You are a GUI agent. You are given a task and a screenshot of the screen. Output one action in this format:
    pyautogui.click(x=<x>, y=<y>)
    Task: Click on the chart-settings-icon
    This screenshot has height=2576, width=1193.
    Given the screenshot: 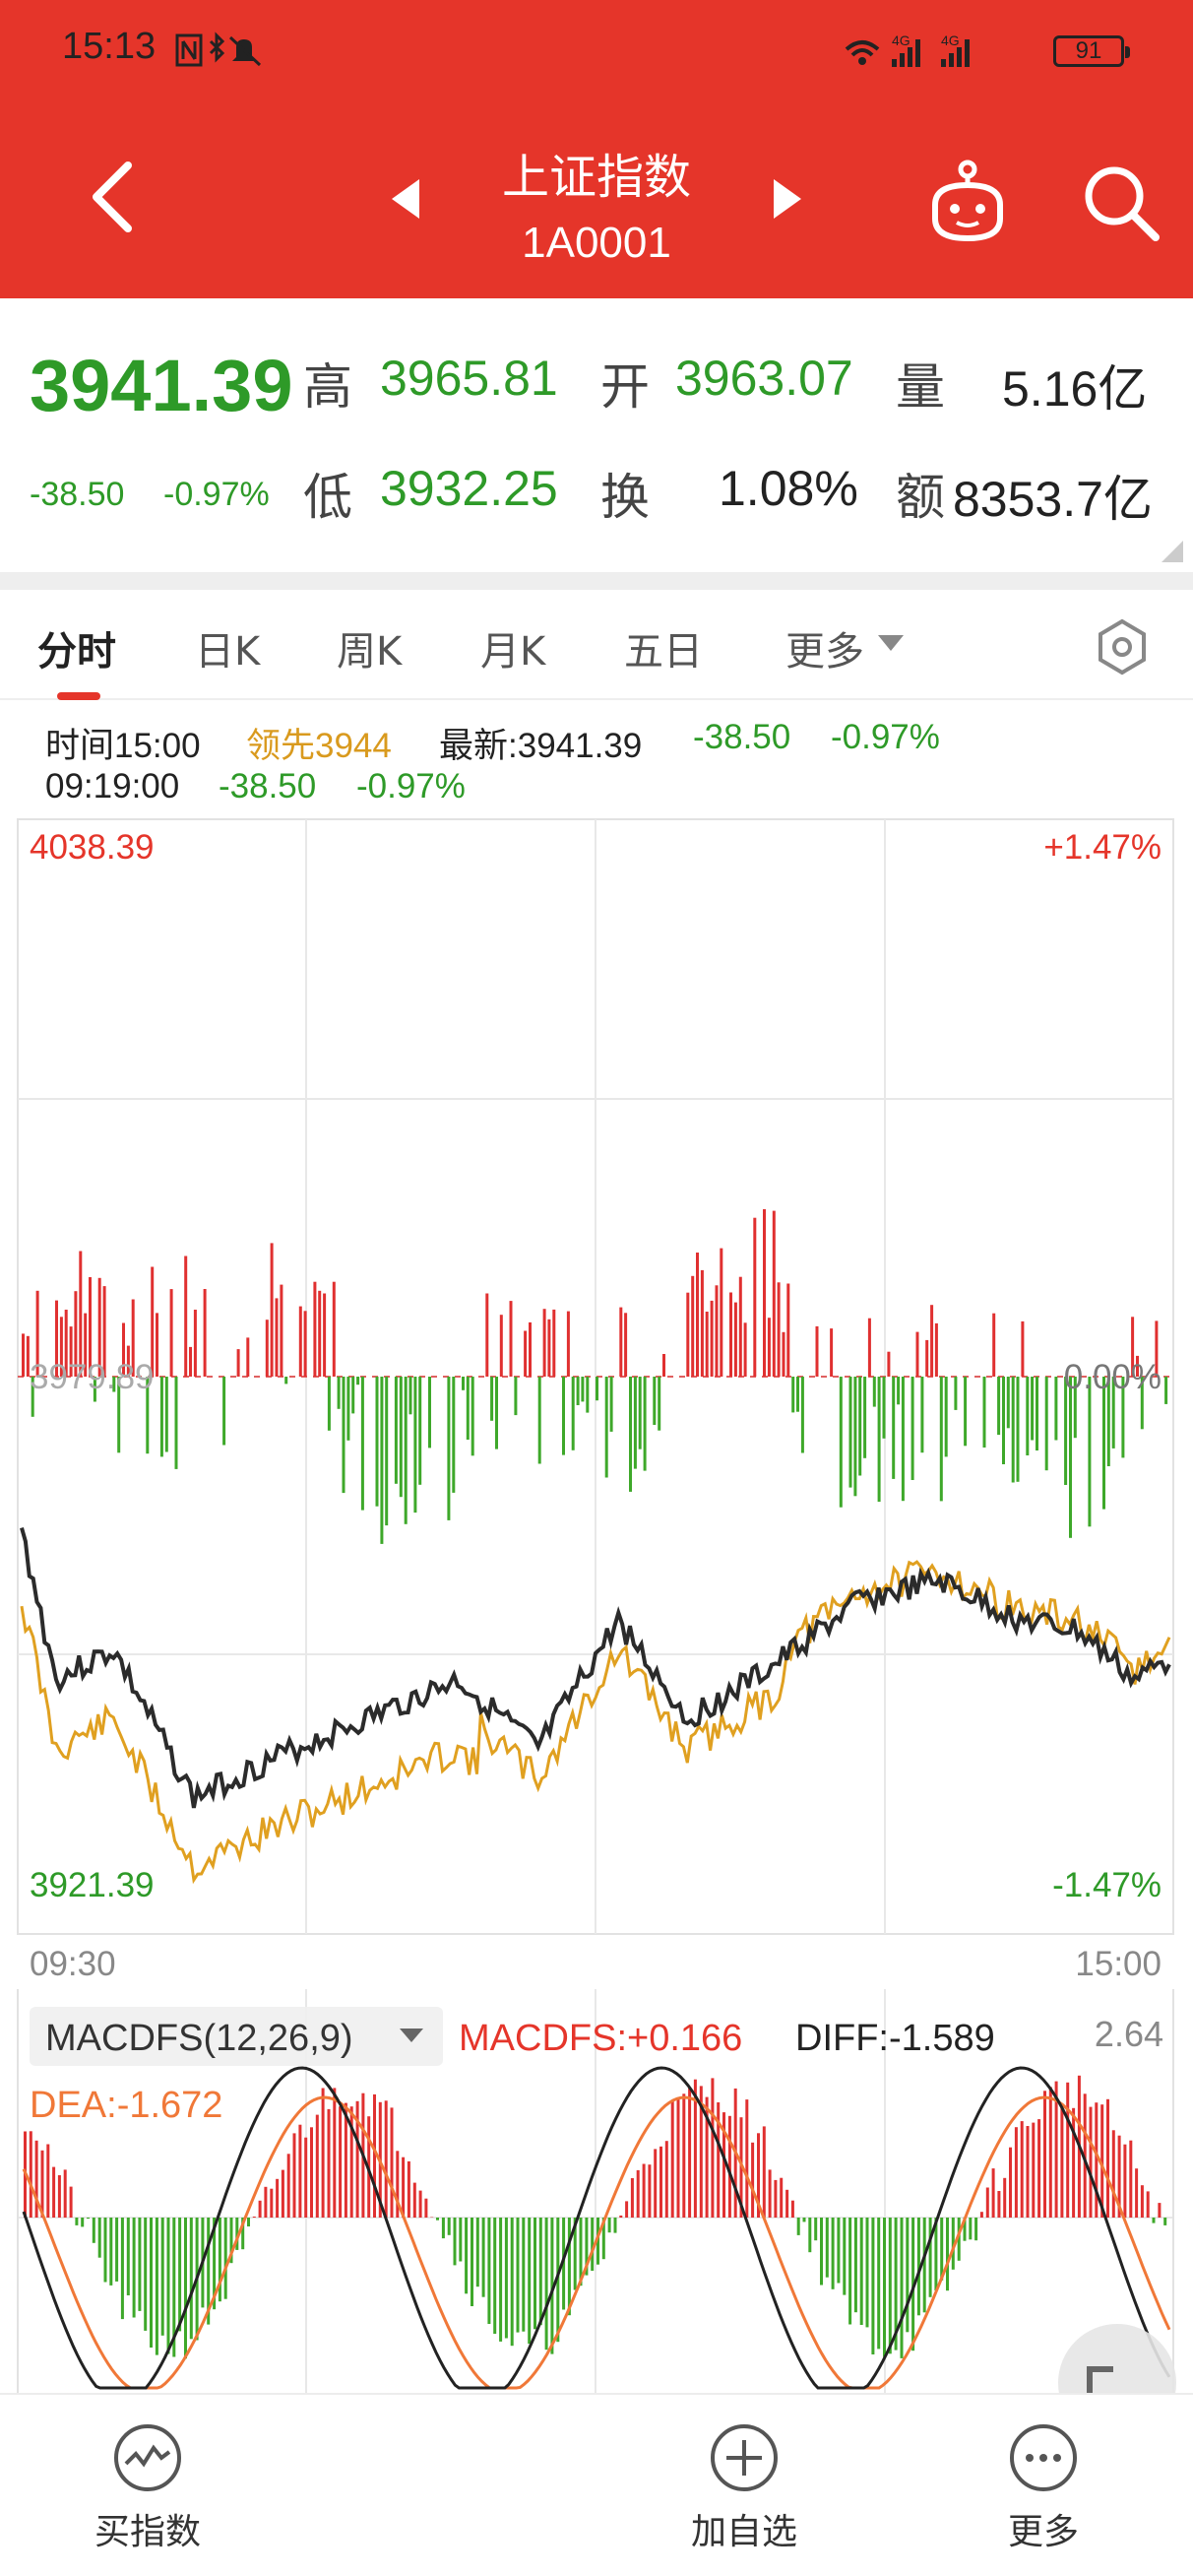 What is the action you would take?
    pyautogui.click(x=1122, y=646)
    